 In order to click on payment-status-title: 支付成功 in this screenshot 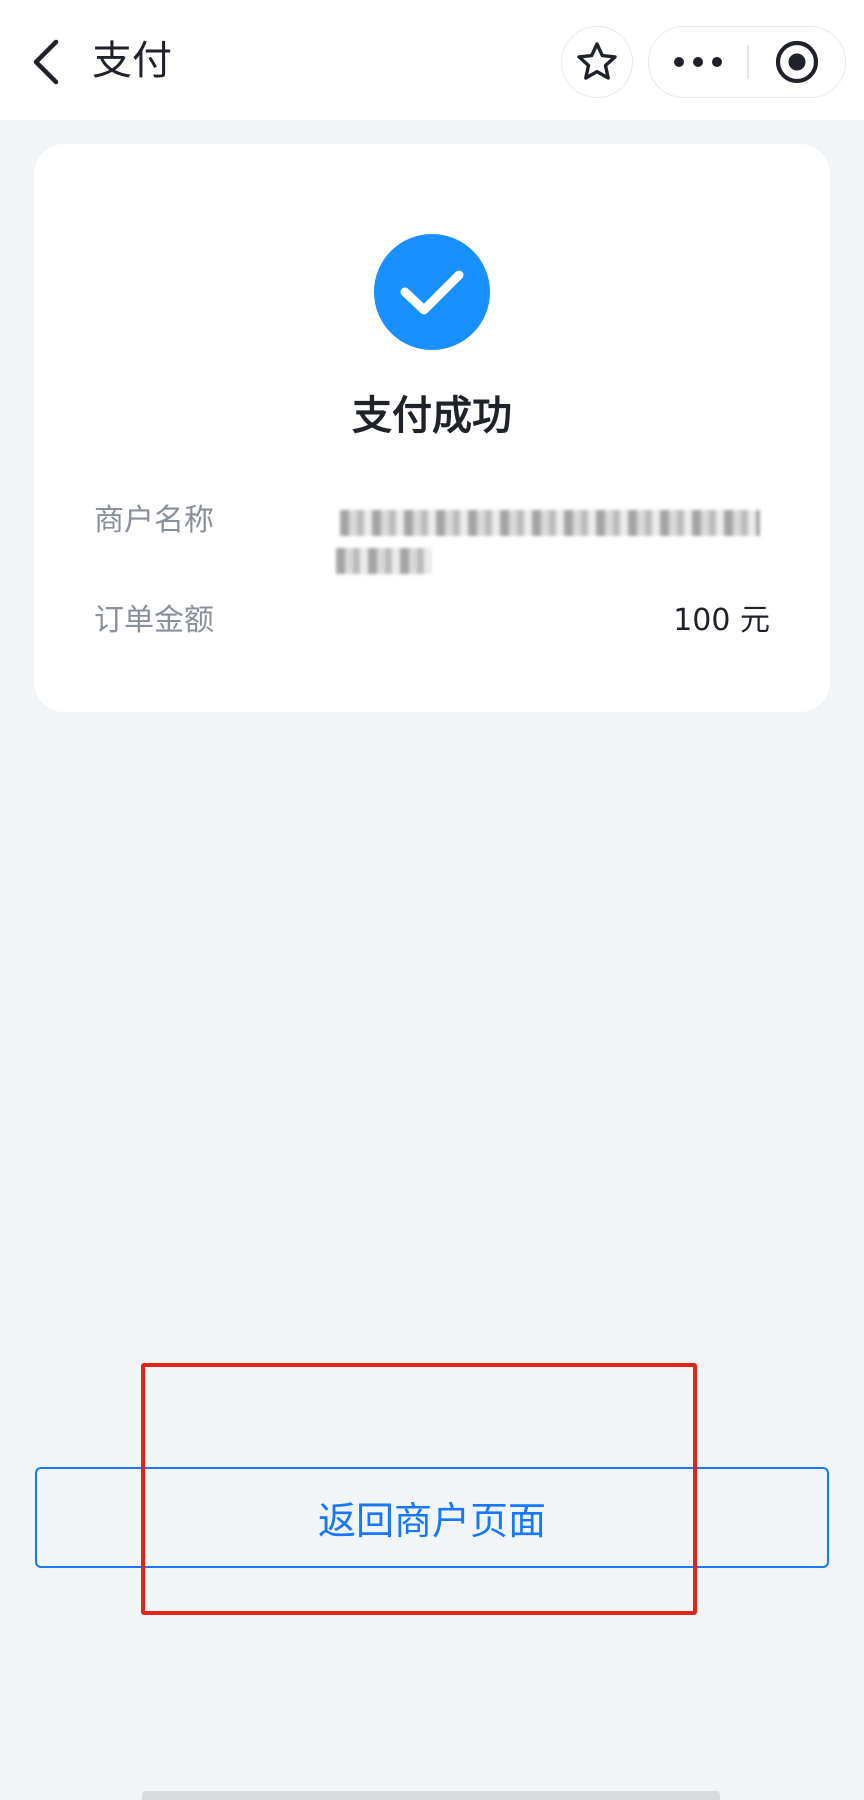, I will do `click(432, 416)`.